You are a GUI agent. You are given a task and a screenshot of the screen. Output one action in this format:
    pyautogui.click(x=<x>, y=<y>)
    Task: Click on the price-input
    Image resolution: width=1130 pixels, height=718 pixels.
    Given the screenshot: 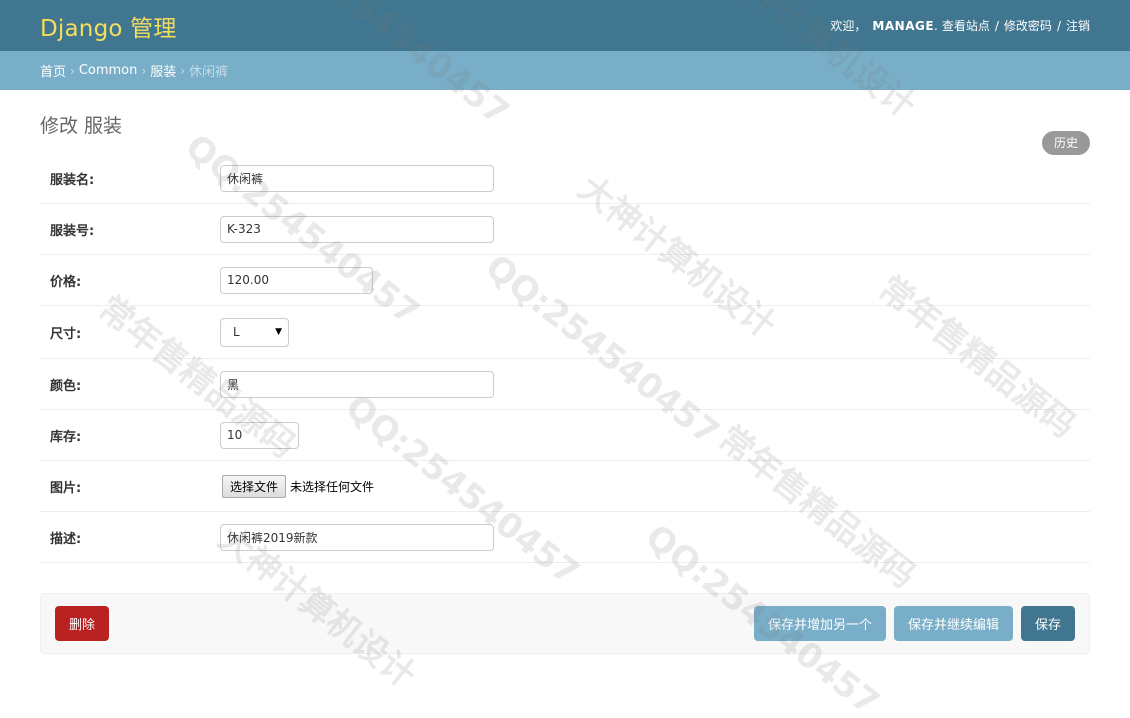 What is the action you would take?
    pyautogui.click(x=296, y=280)
    